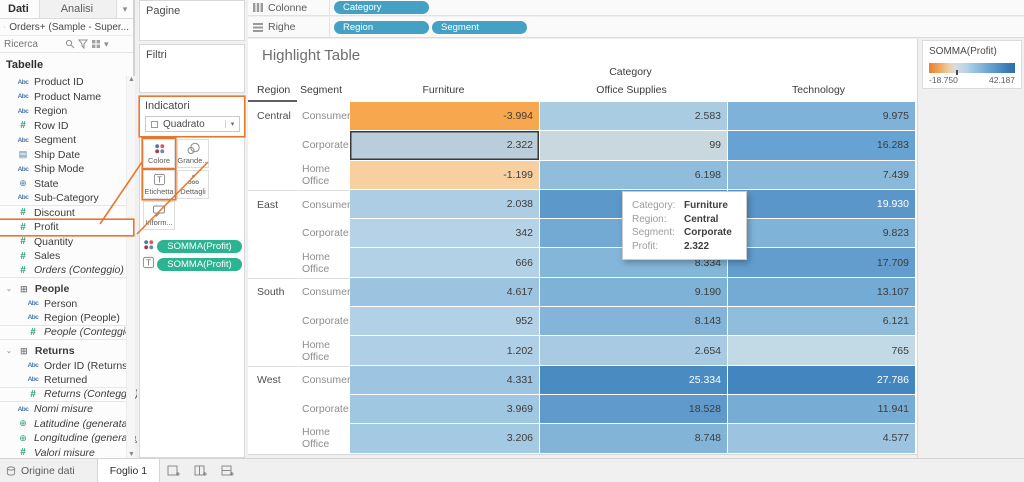 This screenshot has height=482, width=1024. I want to click on etichetta-button: T Etichetta, so click(159, 184).